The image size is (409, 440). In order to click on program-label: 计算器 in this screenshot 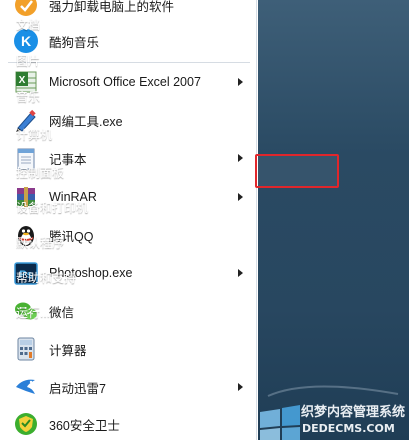, I will do `click(68, 350)`.